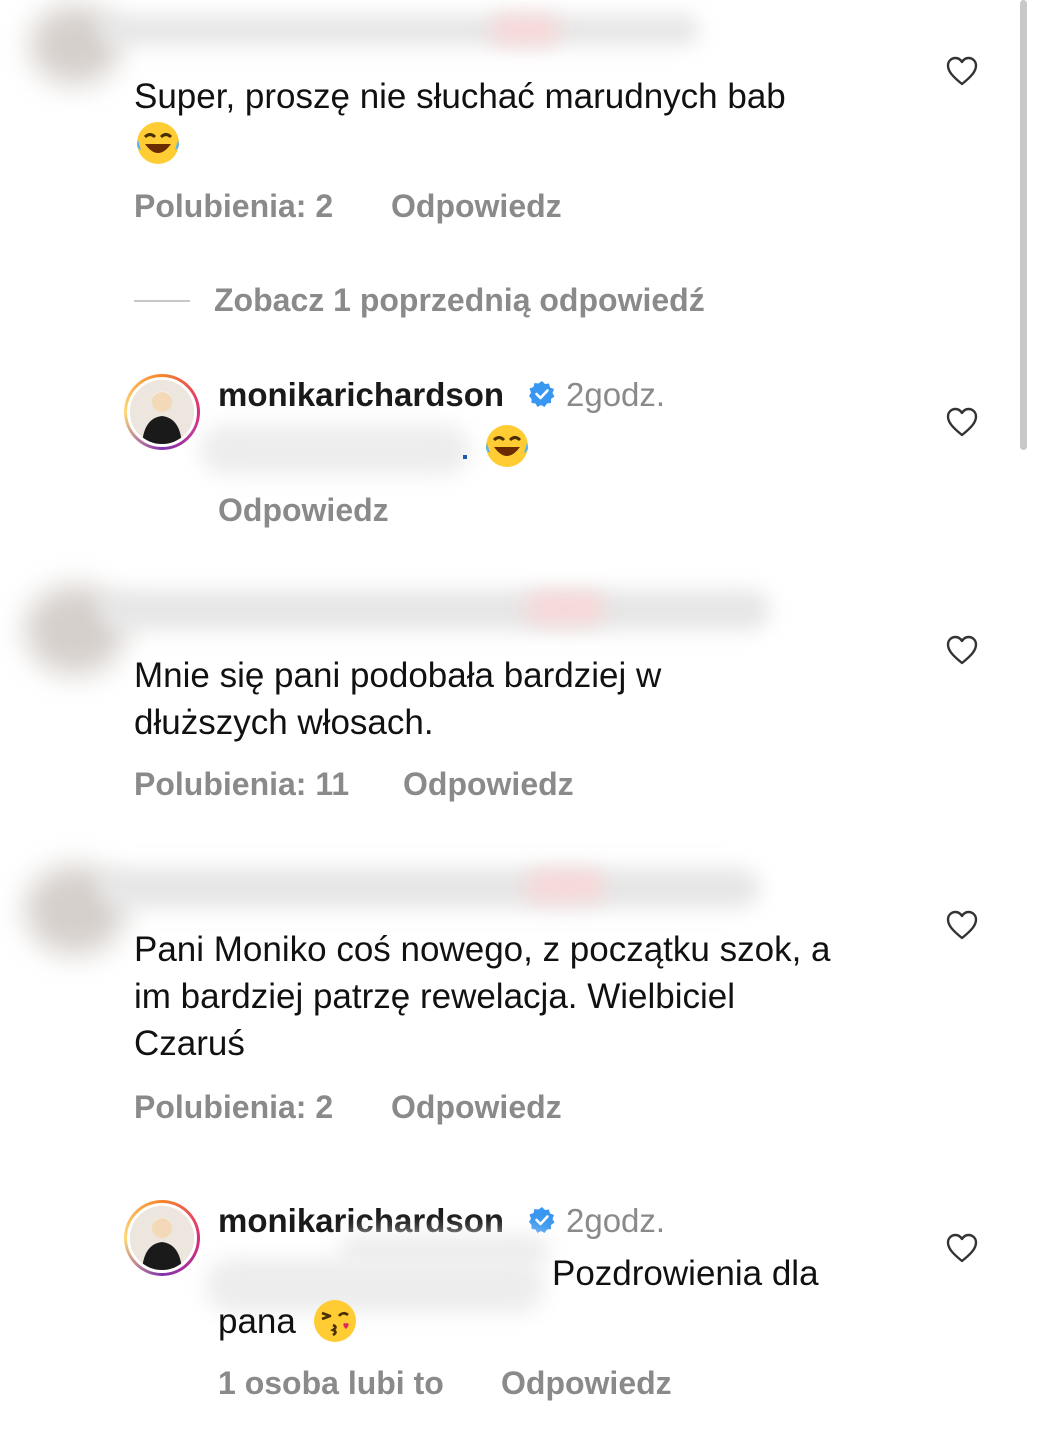 The image size is (1037, 1440). Describe the element at coordinates (1023, 225) in the screenshot. I see `scrollbar` at that location.